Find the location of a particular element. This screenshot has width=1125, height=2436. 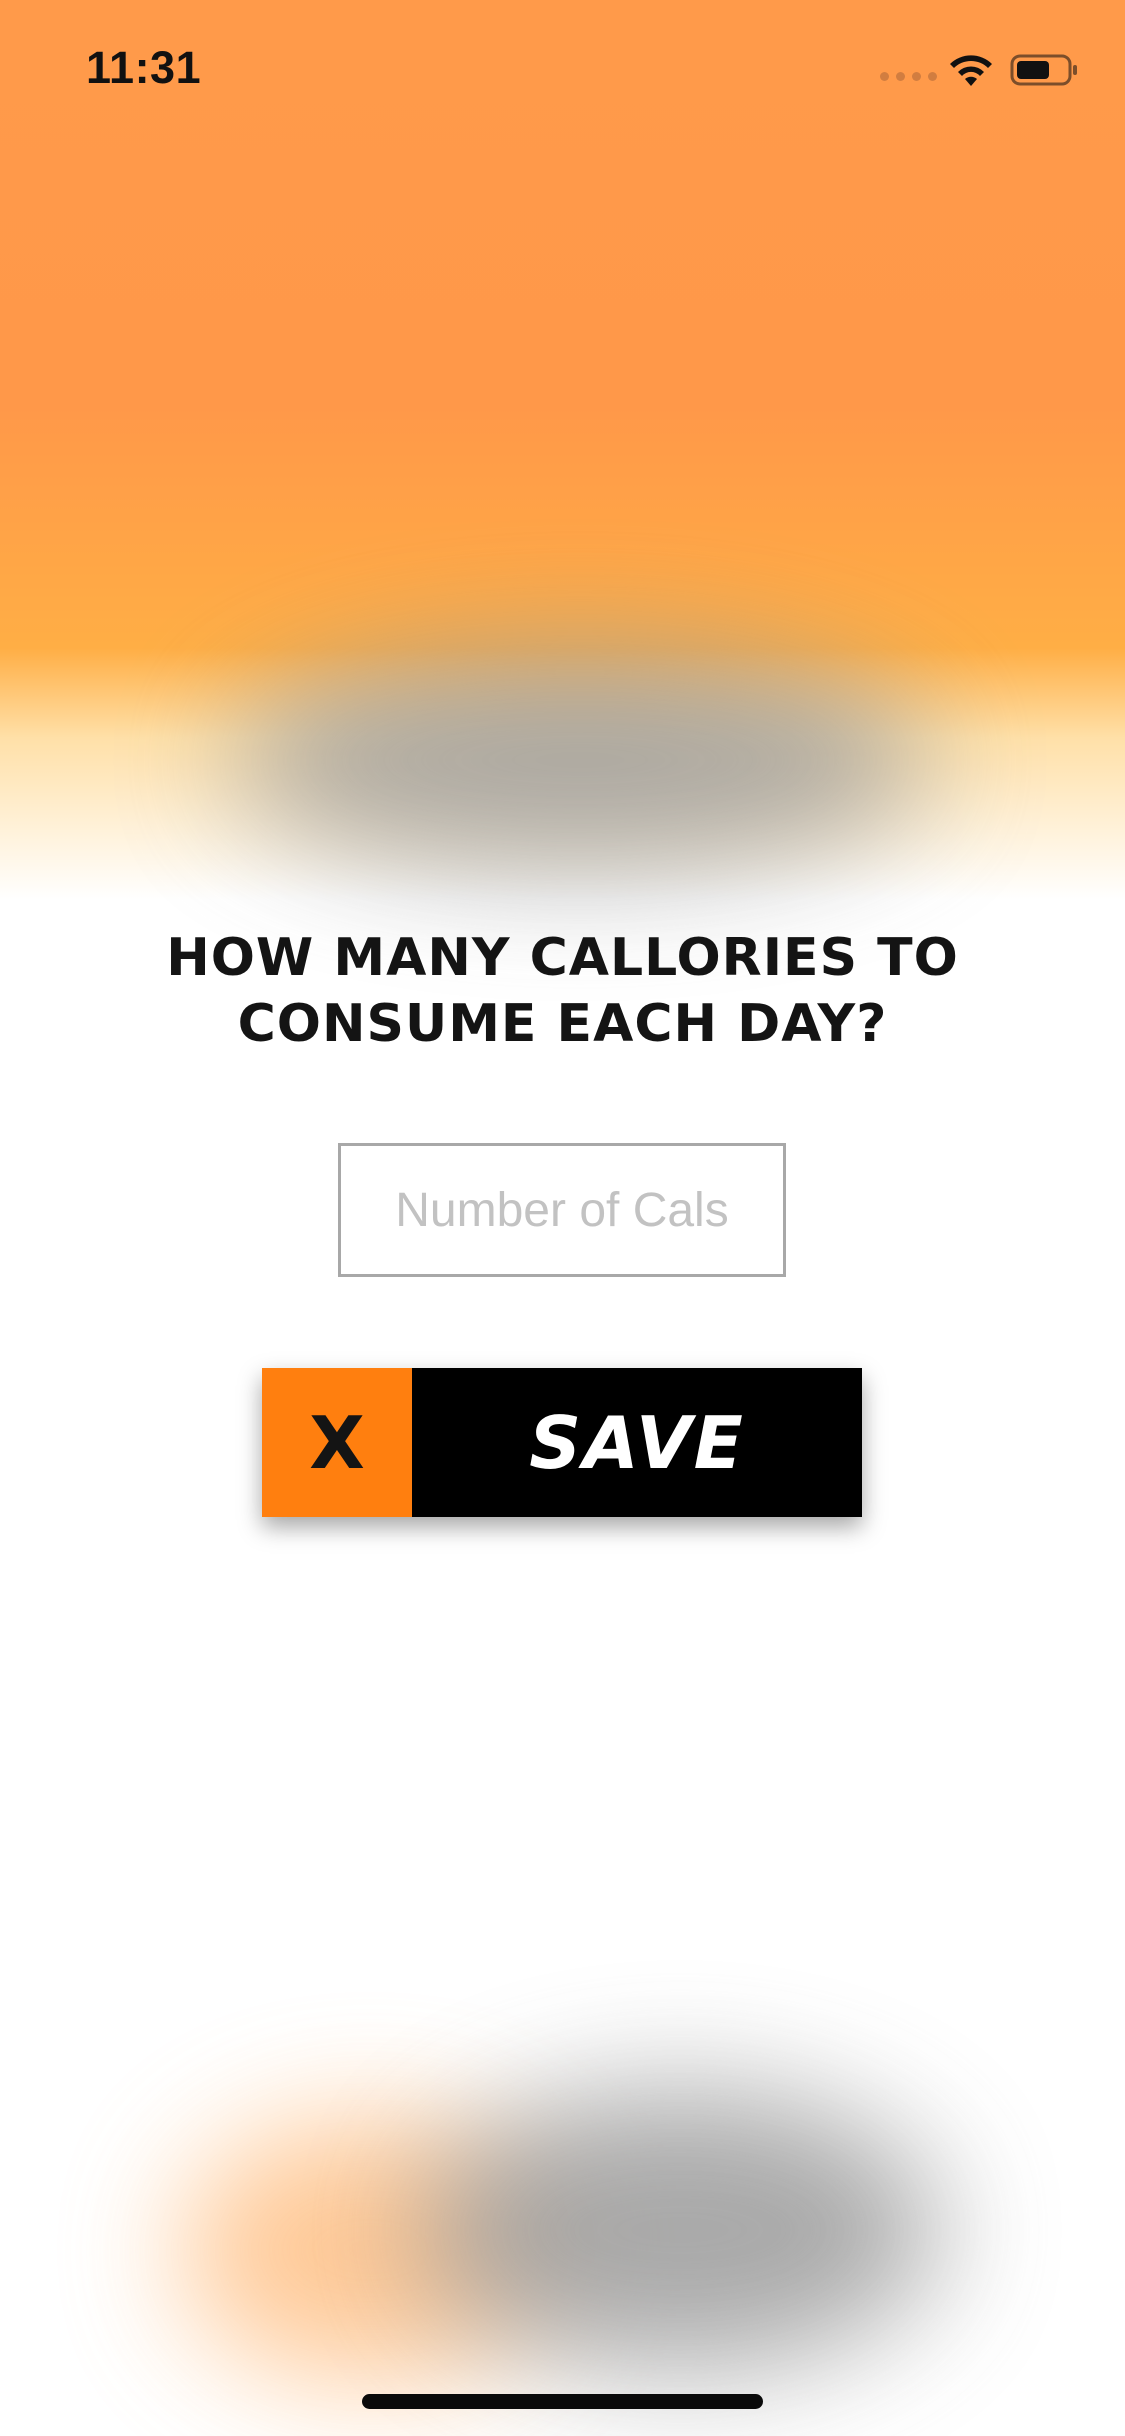

save-label: SAVE is located at coordinates (637, 1442).